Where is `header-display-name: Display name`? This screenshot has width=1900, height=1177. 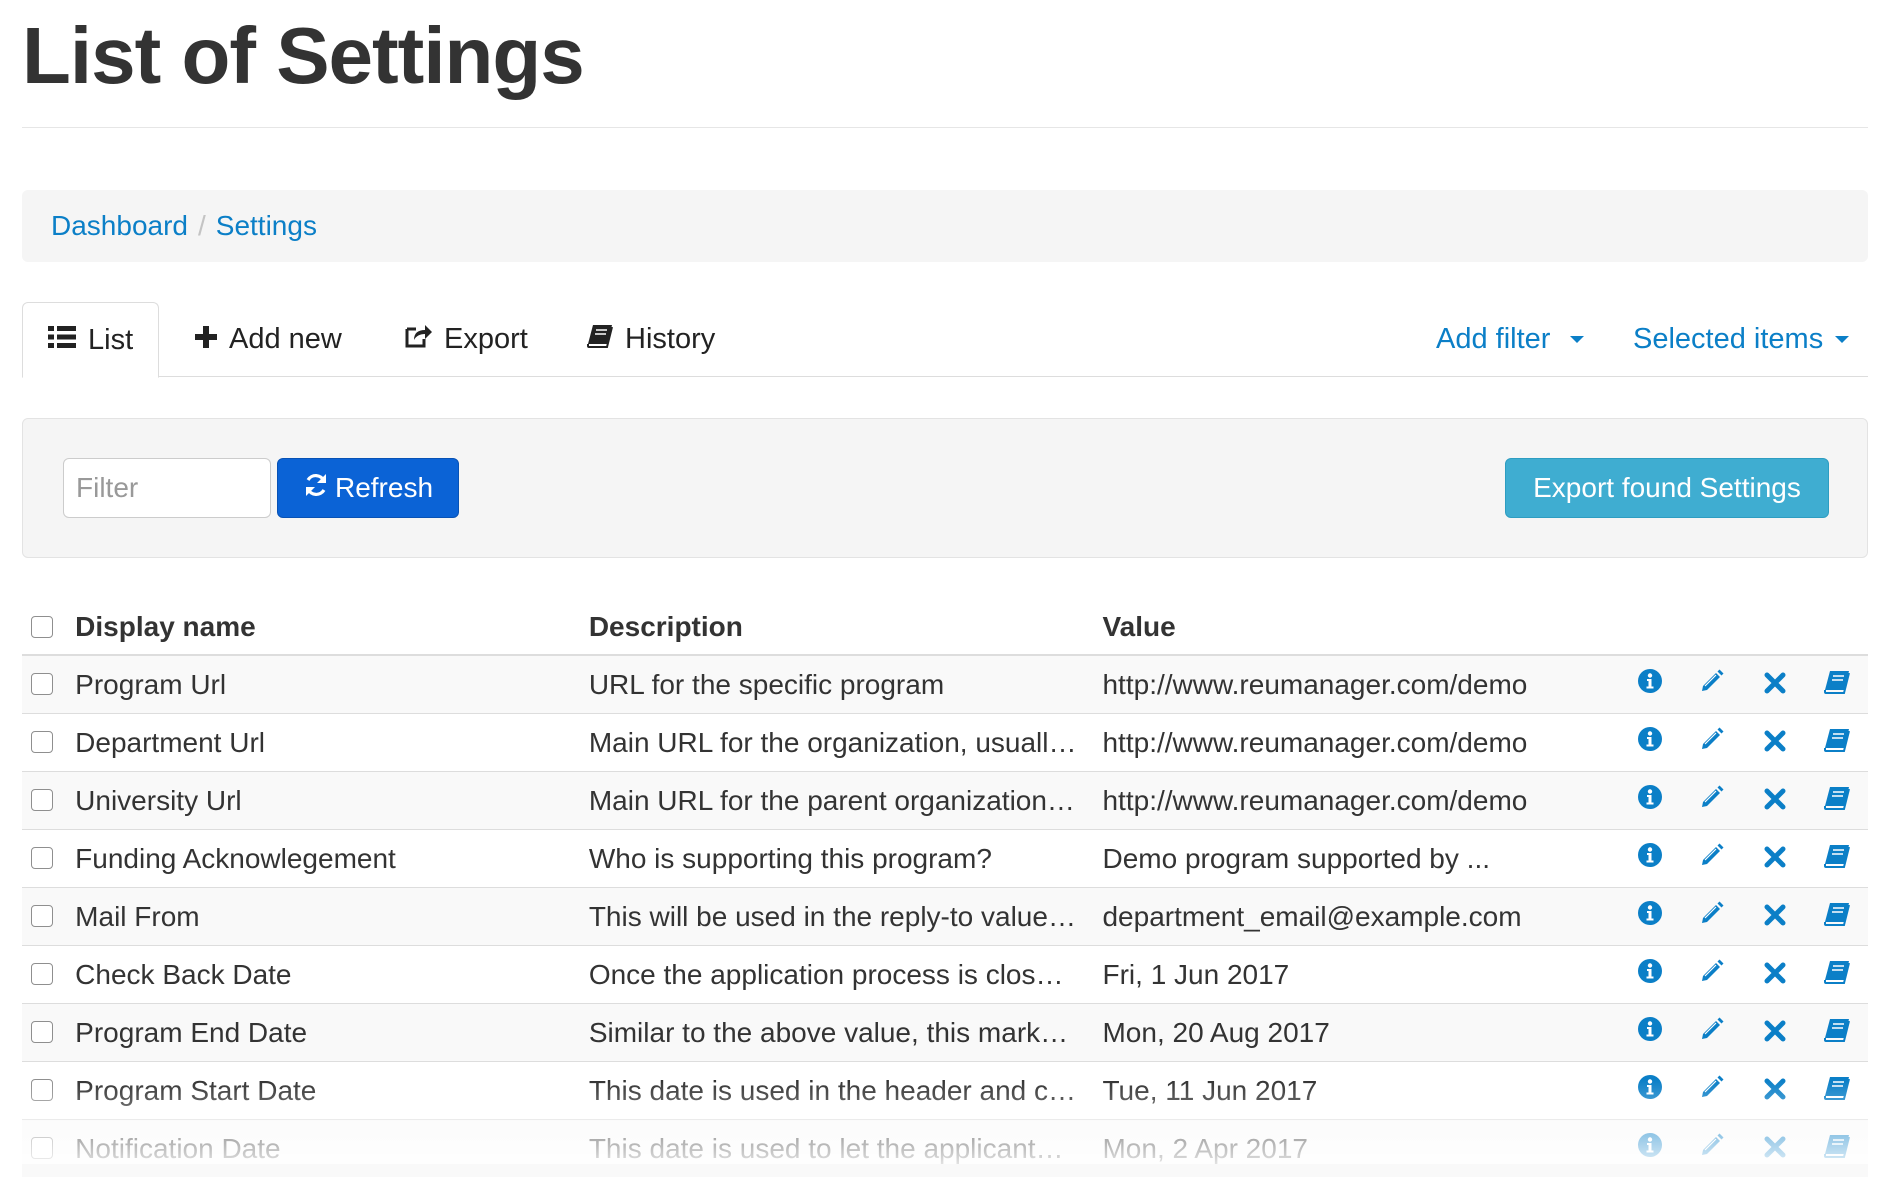 header-display-name: Display name is located at coordinates (332, 627).